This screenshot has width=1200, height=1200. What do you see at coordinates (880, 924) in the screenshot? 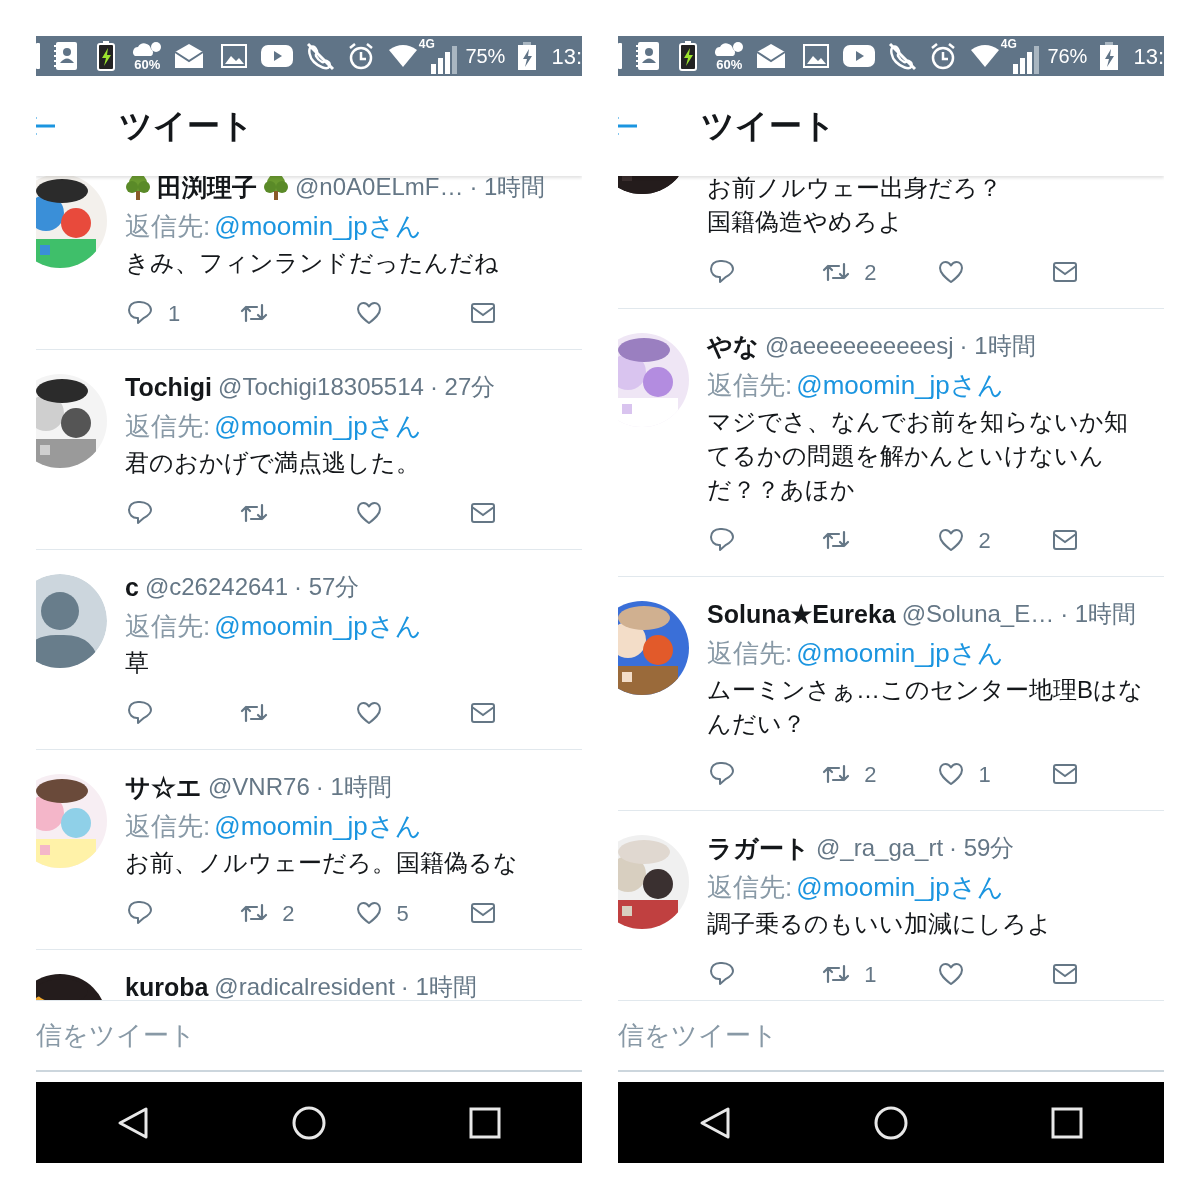
I see `tweet-text: 調子乗るのもいい加減にしろよ` at bounding box center [880, 924].